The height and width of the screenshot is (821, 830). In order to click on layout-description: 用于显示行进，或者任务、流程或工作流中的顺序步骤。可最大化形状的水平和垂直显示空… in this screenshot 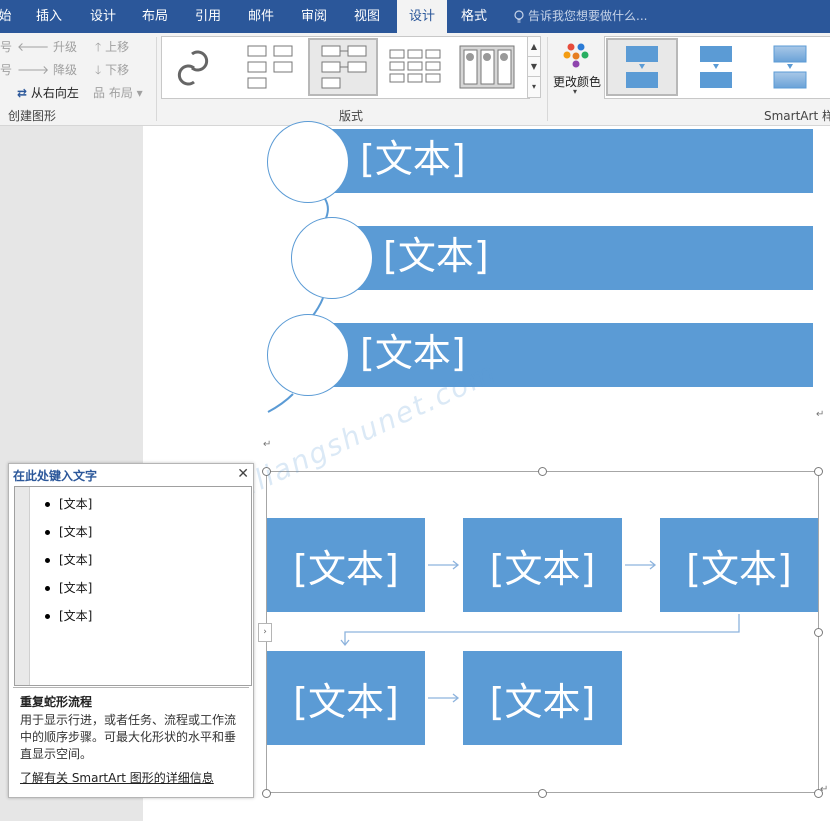, I will do `click(128, 737)`.